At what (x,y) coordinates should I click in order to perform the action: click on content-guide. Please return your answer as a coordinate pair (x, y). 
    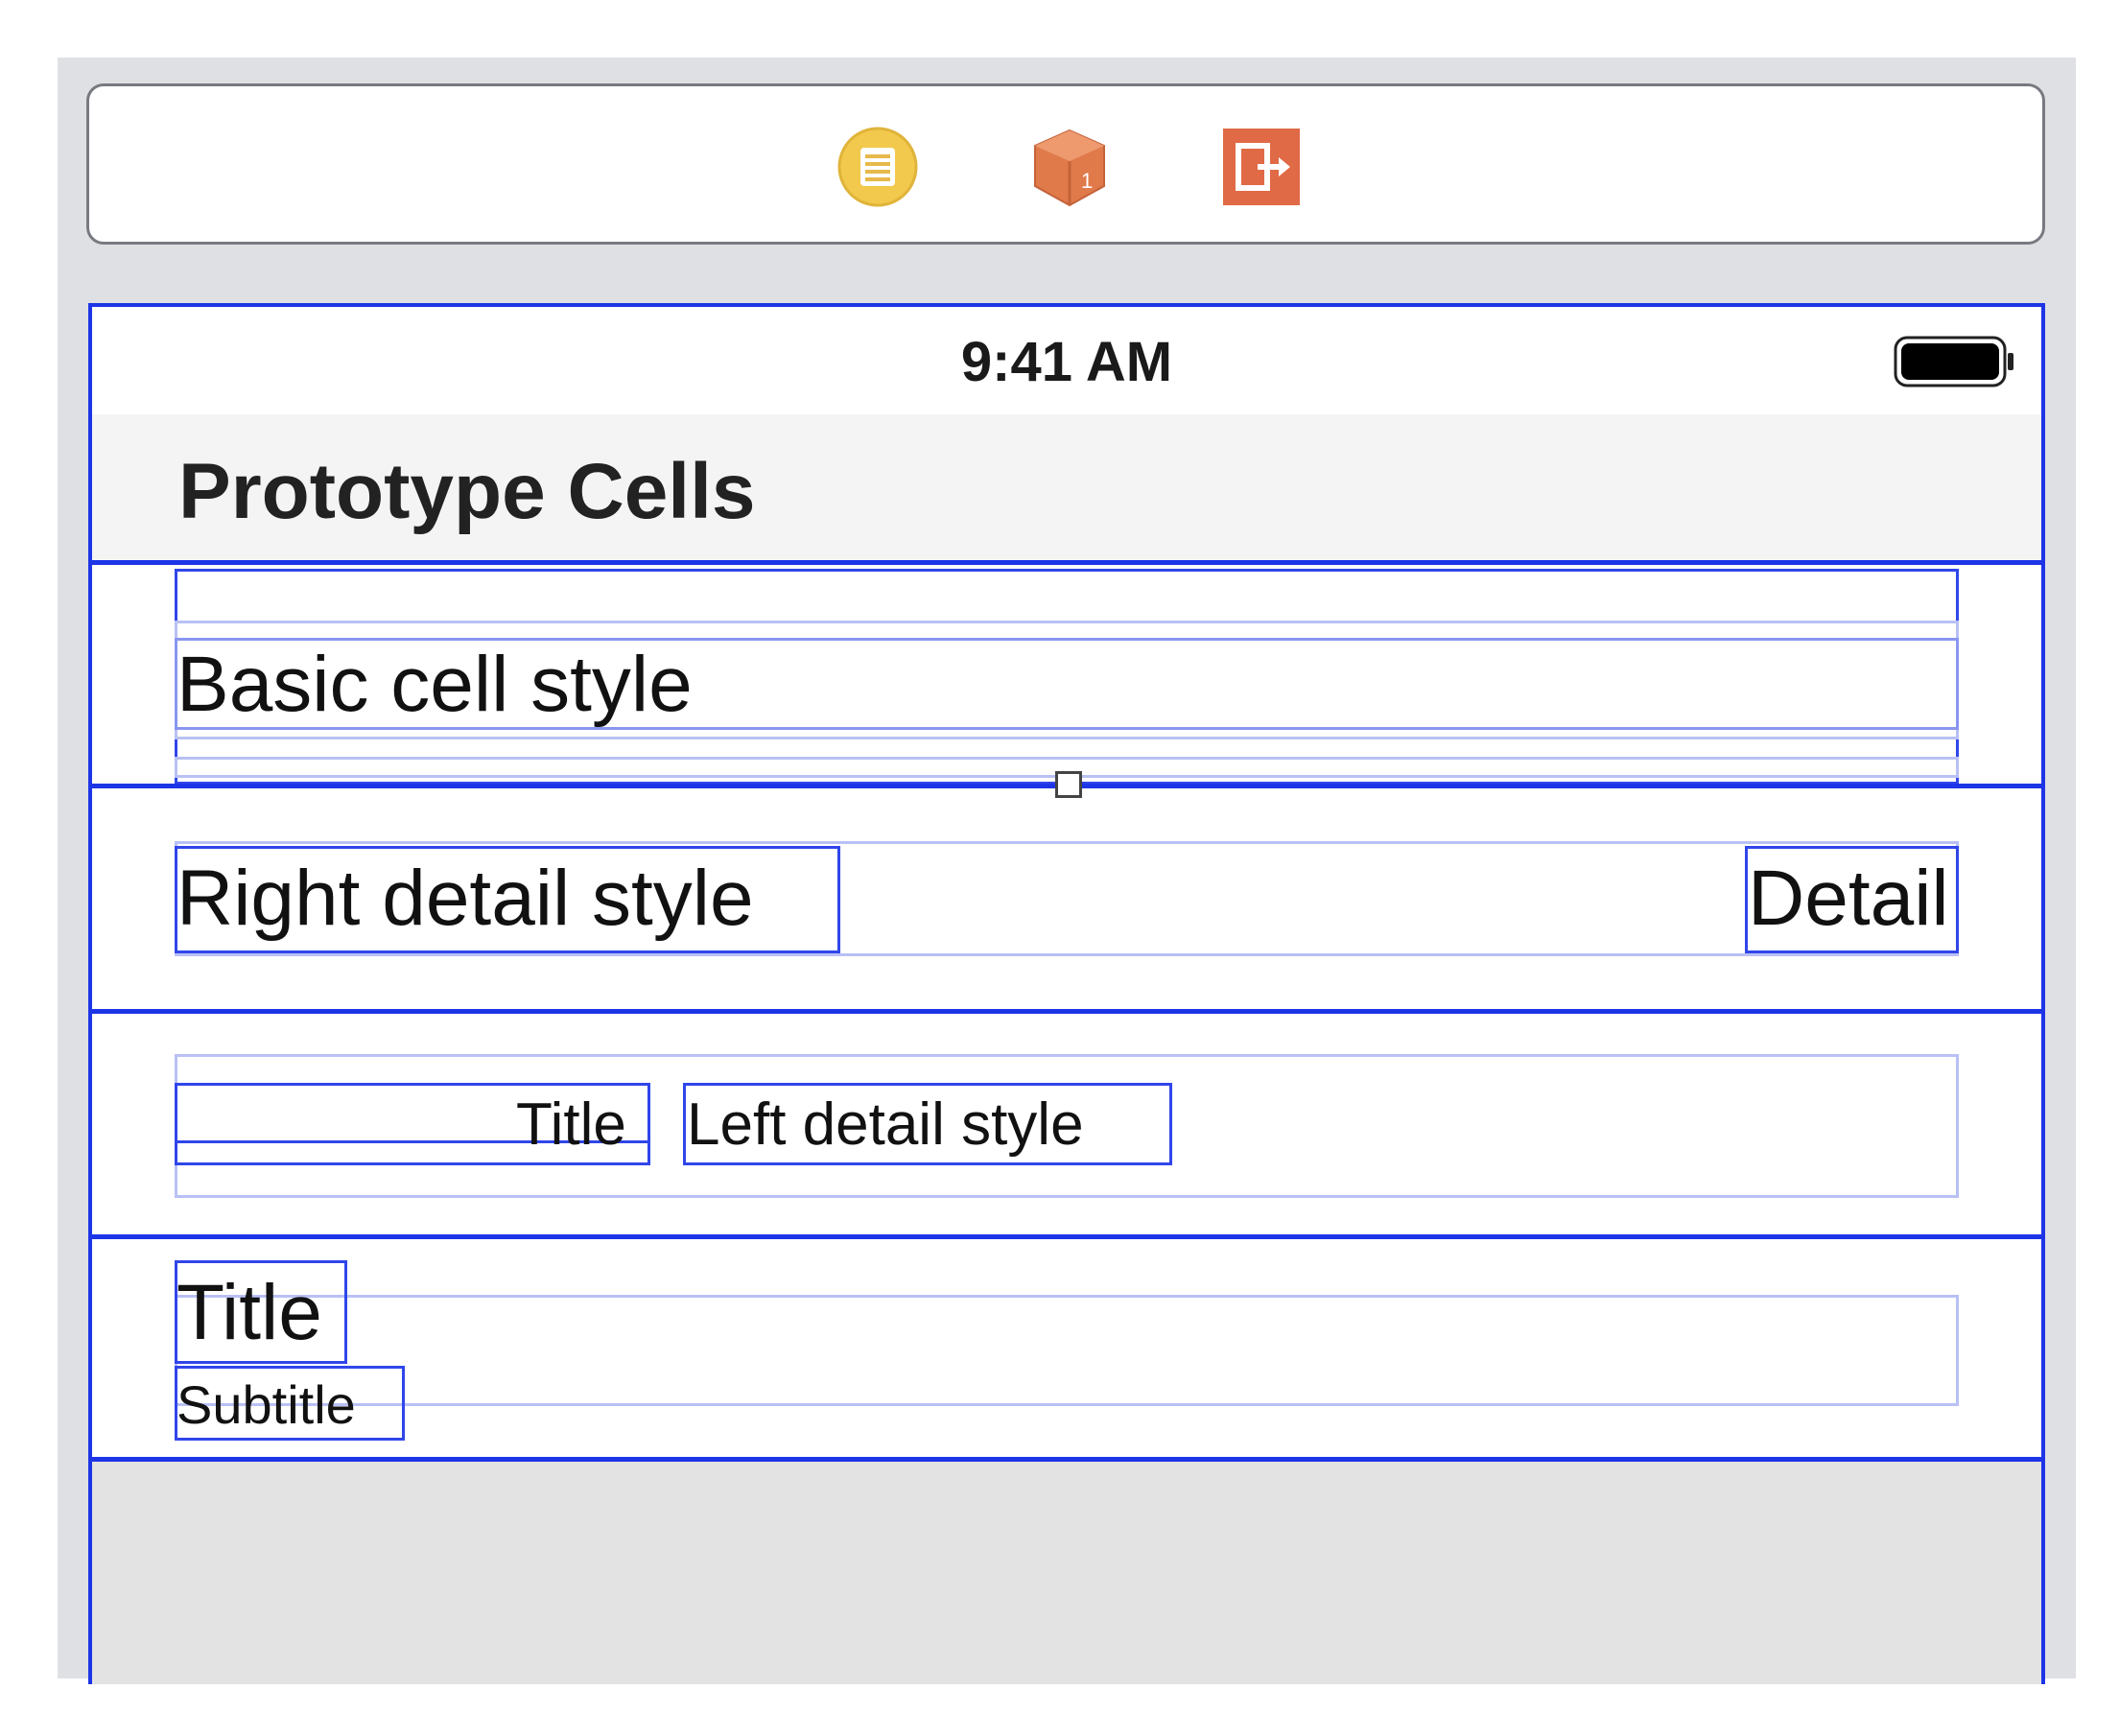
    Looking at the image, I should click on (1067, 1350).